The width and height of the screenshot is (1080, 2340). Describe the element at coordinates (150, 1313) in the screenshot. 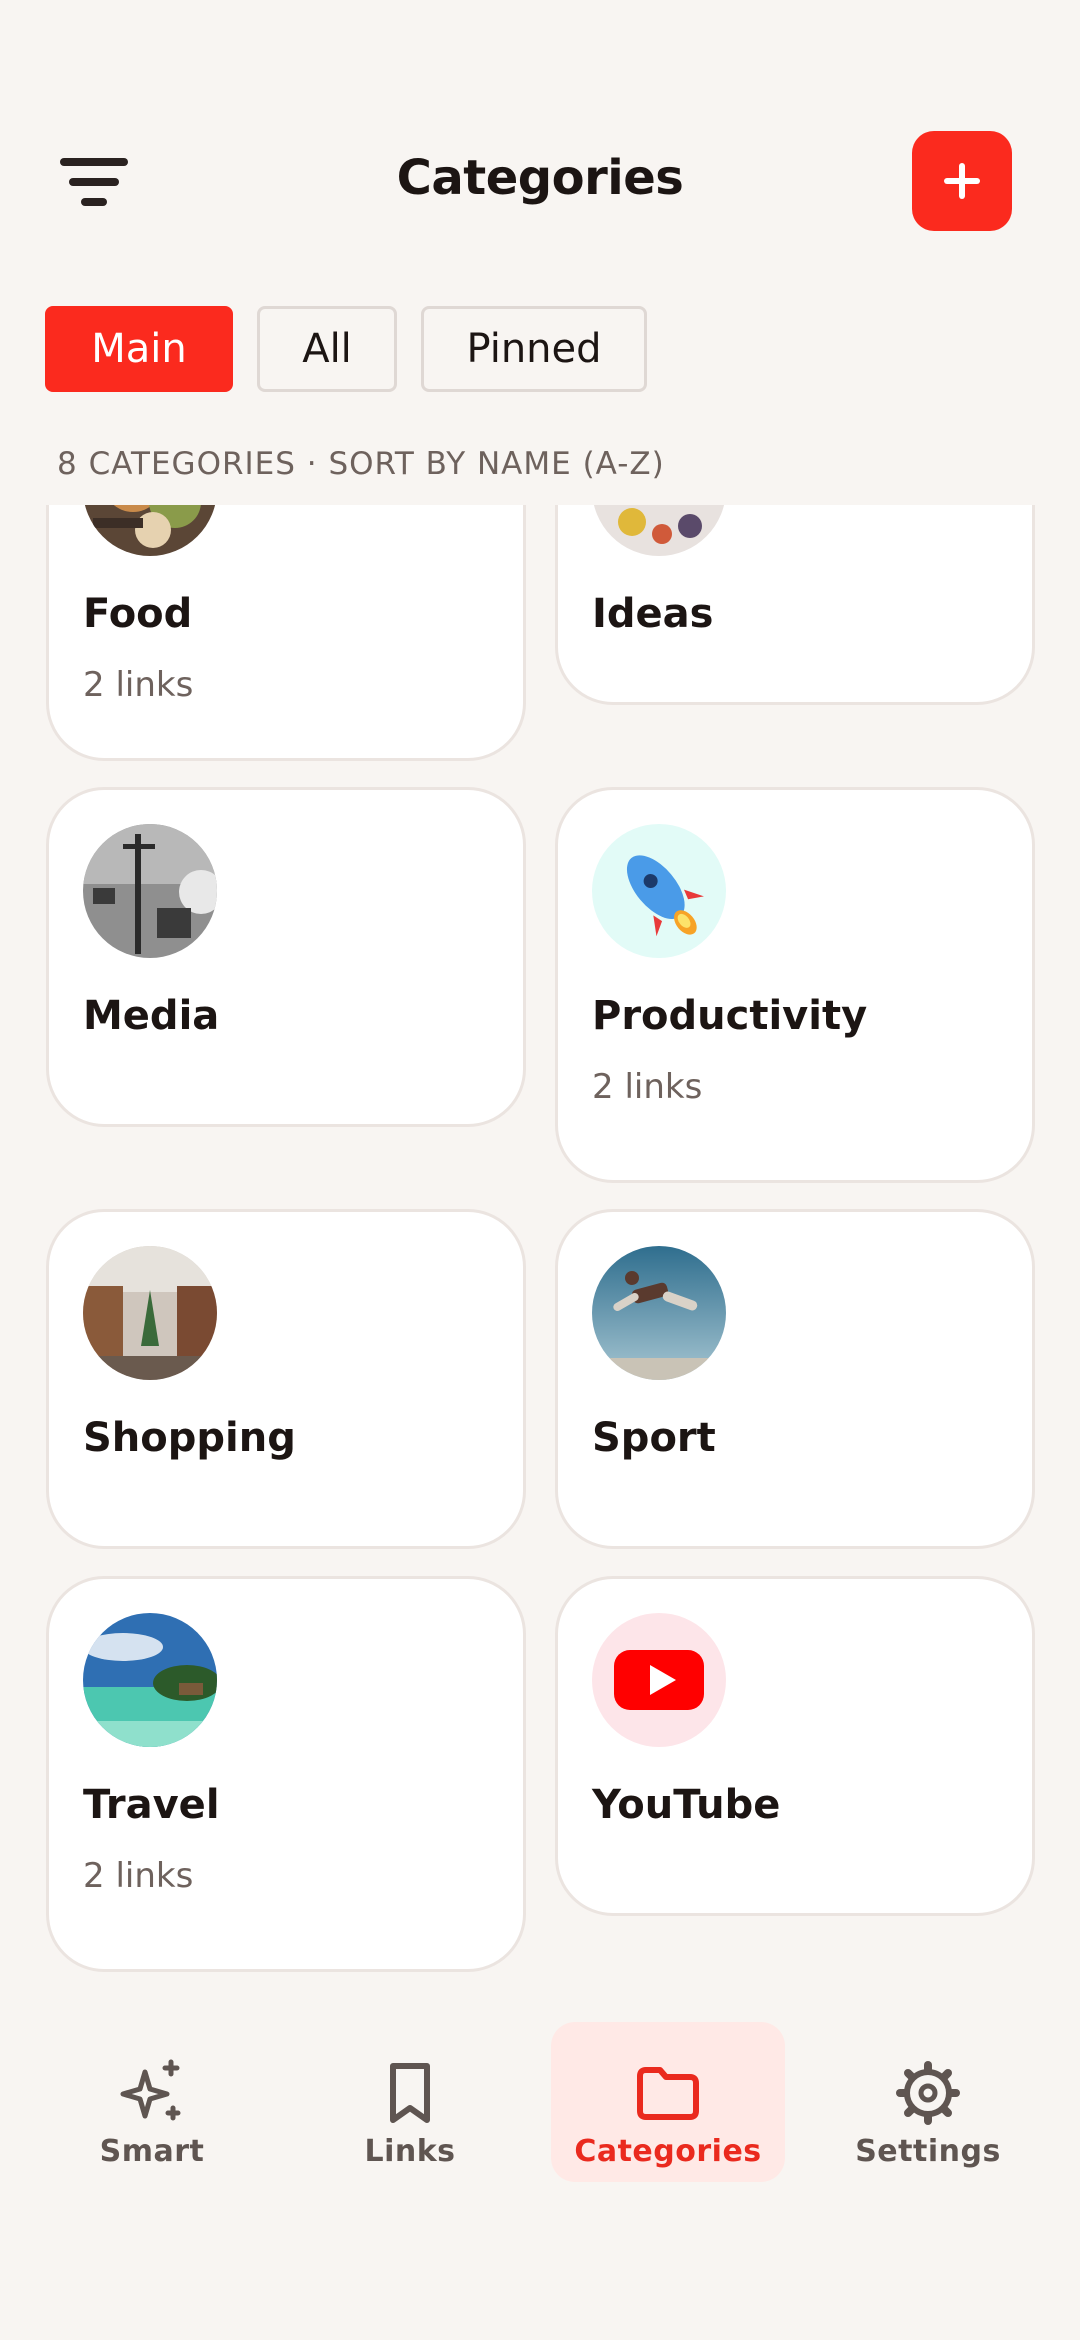

I see `shopping-arcade-photo` at that location.